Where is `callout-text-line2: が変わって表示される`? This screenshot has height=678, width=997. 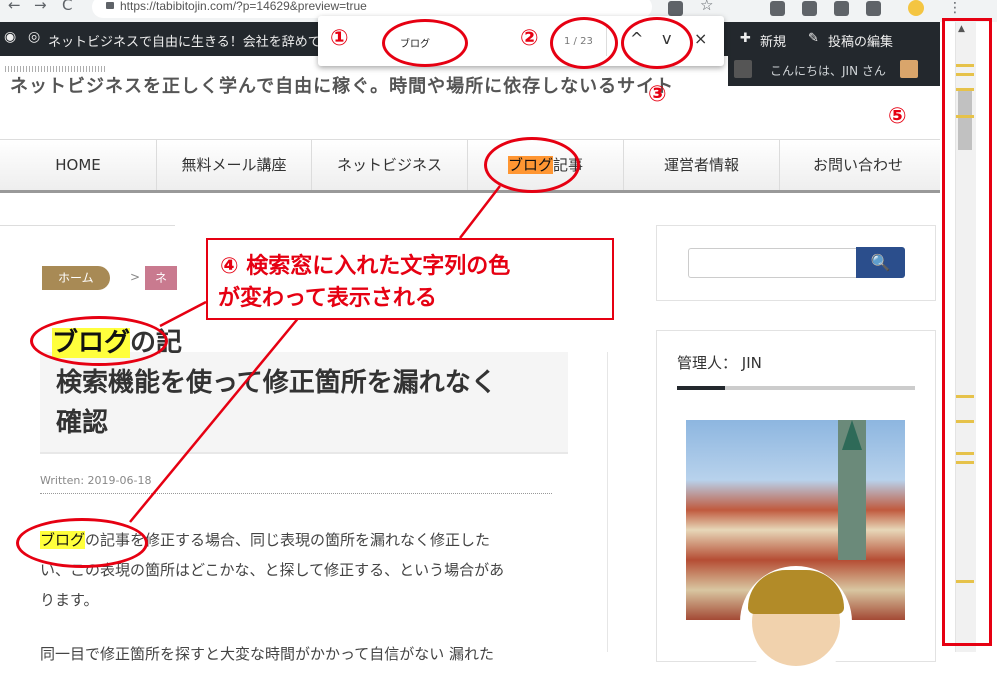 callout-text-line2: が変わって表示される is located at coordinates (327, 298).